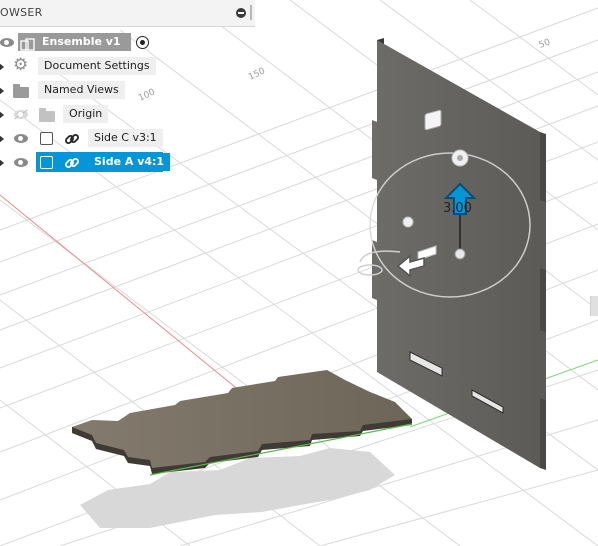 The image size is (598, 546). Describe the element at coordinates (127, 13) in the screenshot. I see `browser-header: OWSER` at that location.